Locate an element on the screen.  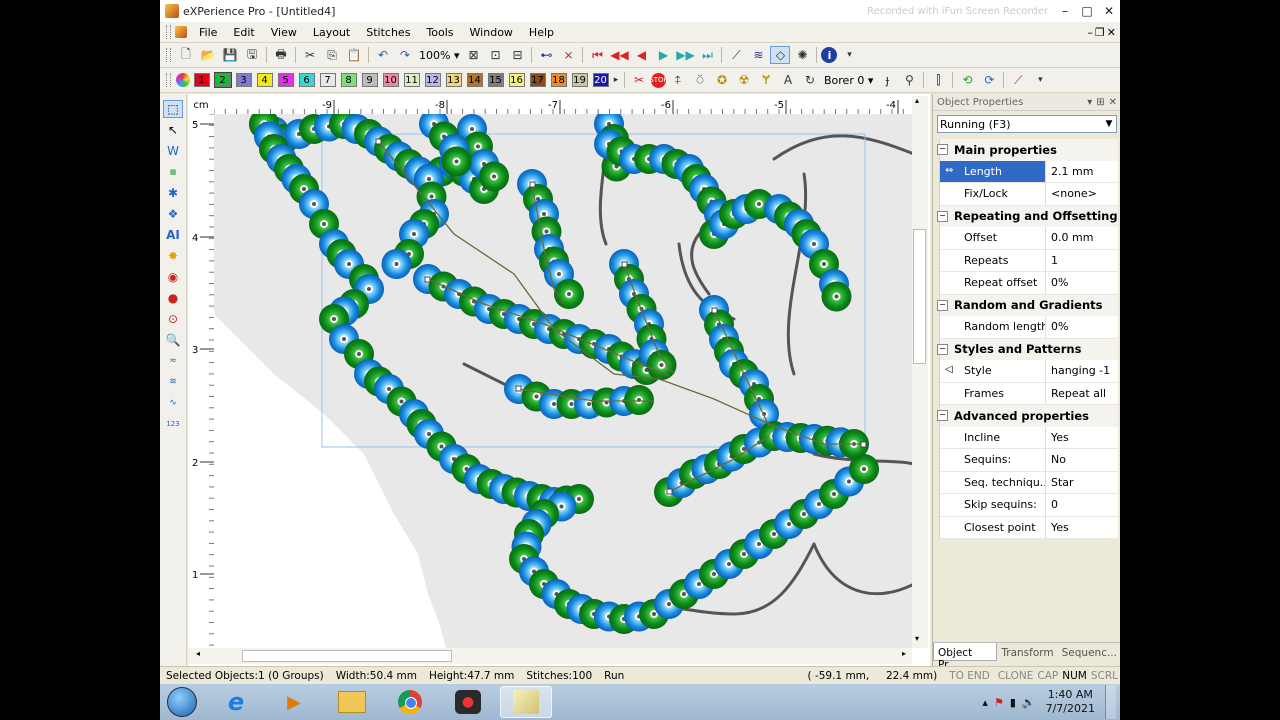
color-swatch: 16 is located at coordinates (516, 80).